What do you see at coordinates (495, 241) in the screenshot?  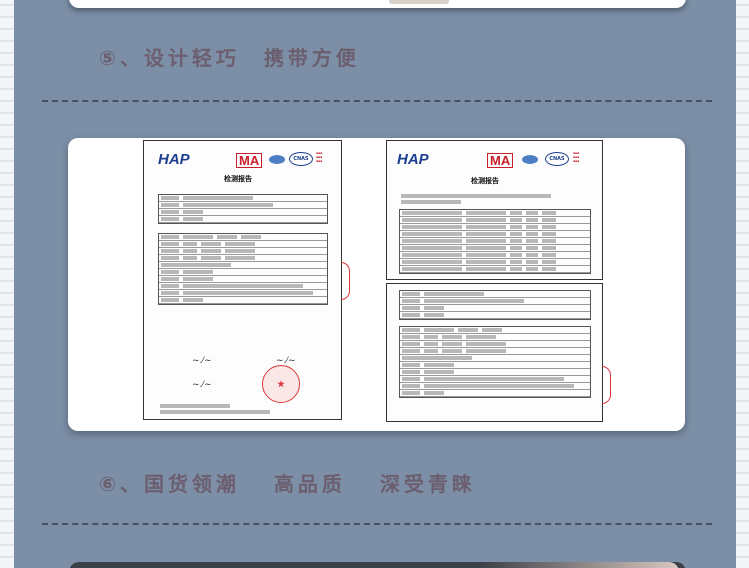 I see `results-table` at bounding box center [495, 241].